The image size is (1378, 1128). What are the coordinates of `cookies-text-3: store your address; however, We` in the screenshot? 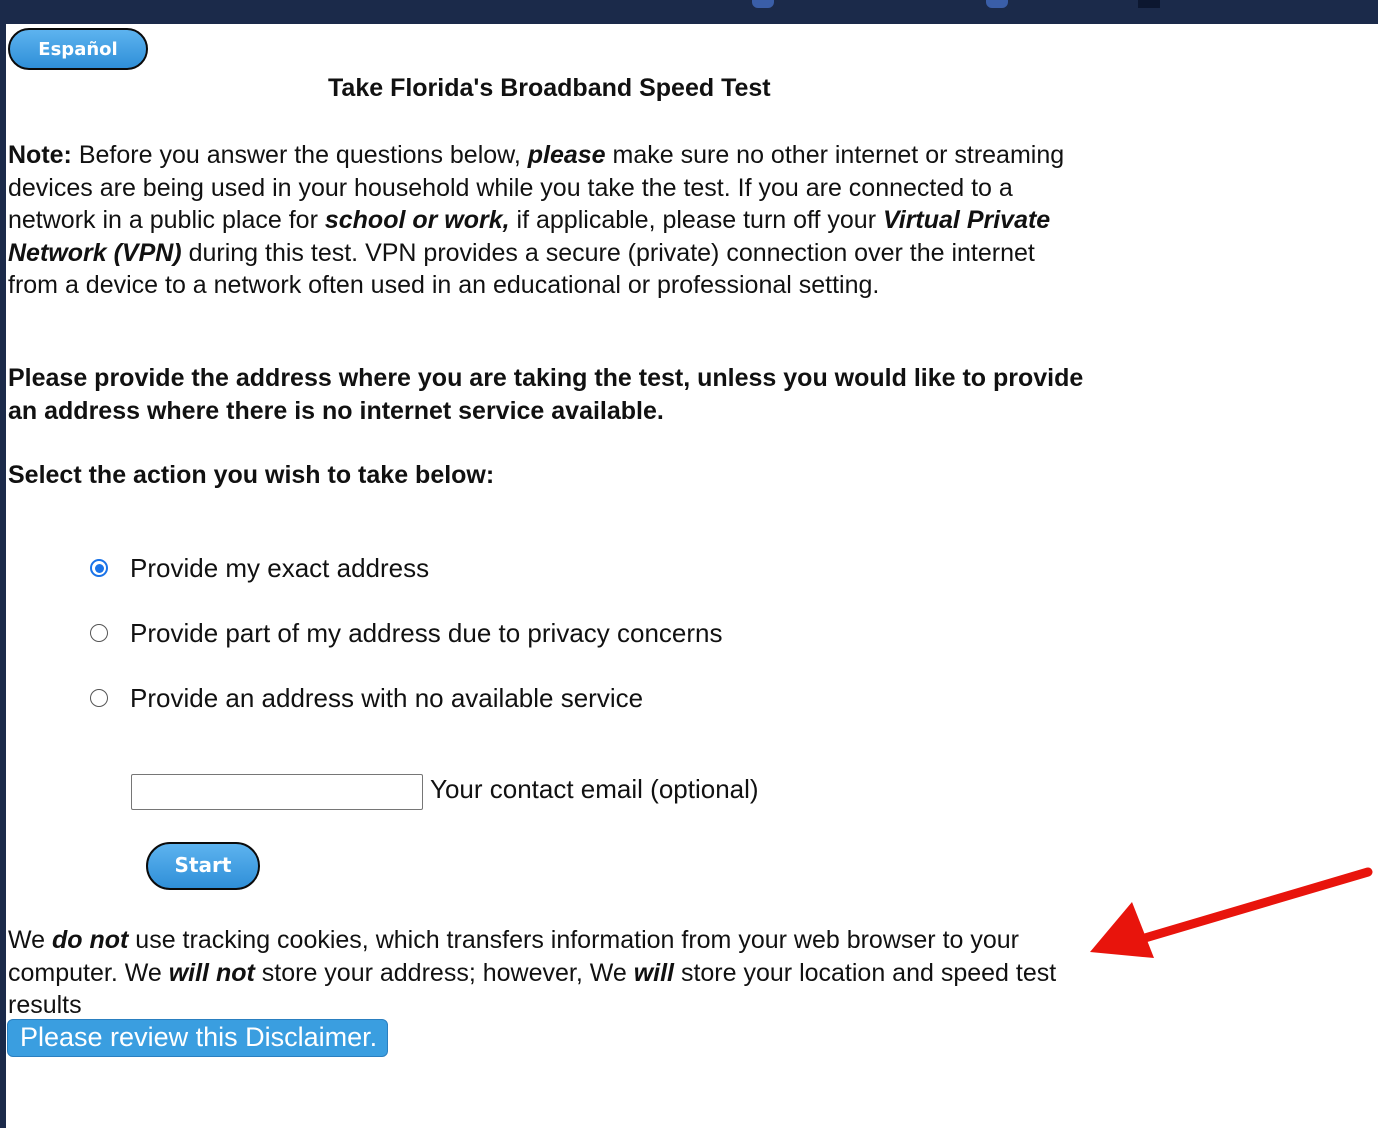 It's located at (444, 972).